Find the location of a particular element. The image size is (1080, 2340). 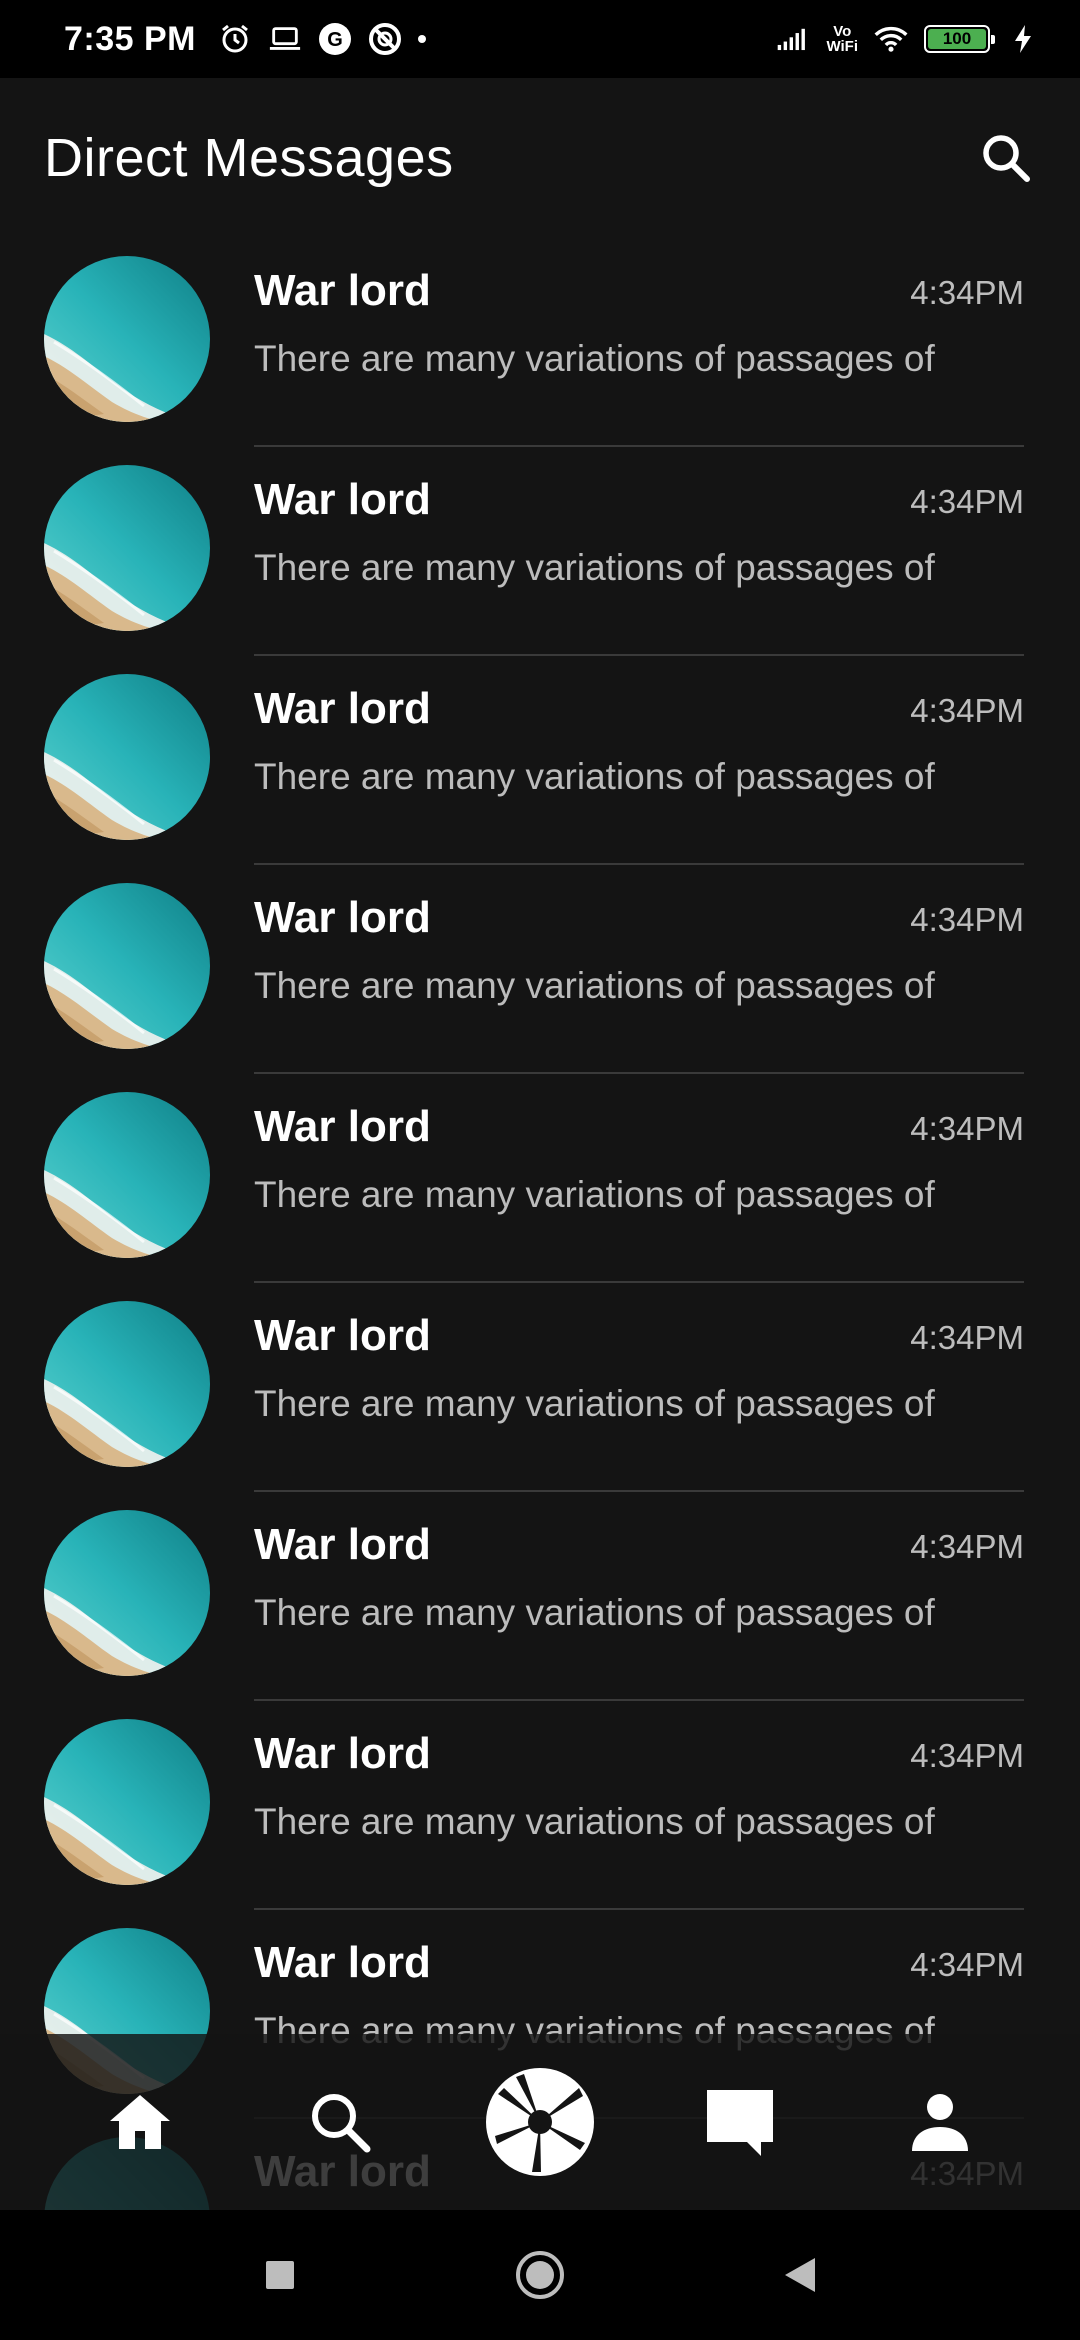

dot-icon is located at coordinates (422, 39).